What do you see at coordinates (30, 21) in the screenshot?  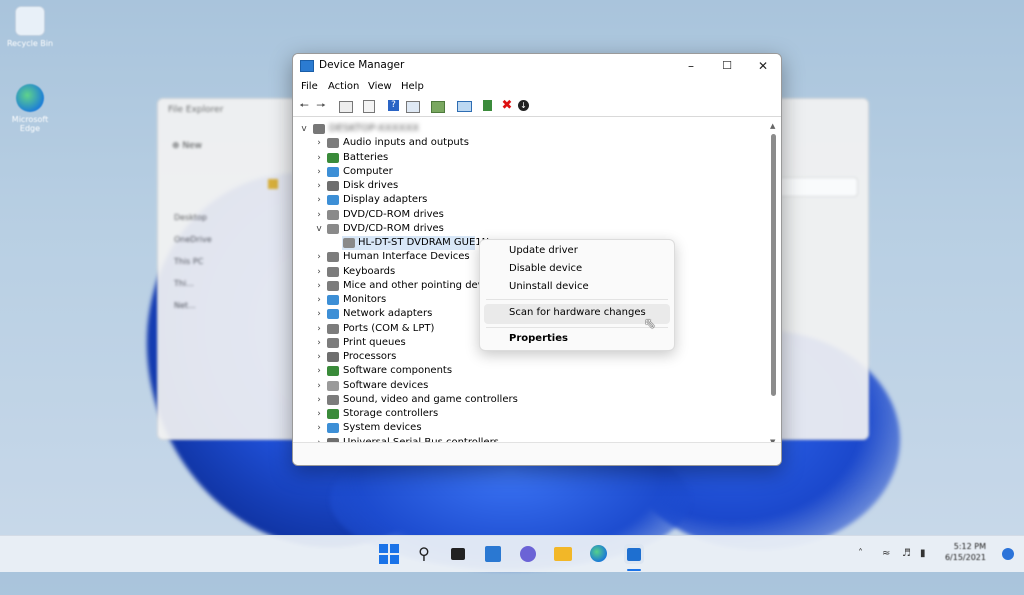 I see `recycle-bin-icon` at bounding box center [30, 21].